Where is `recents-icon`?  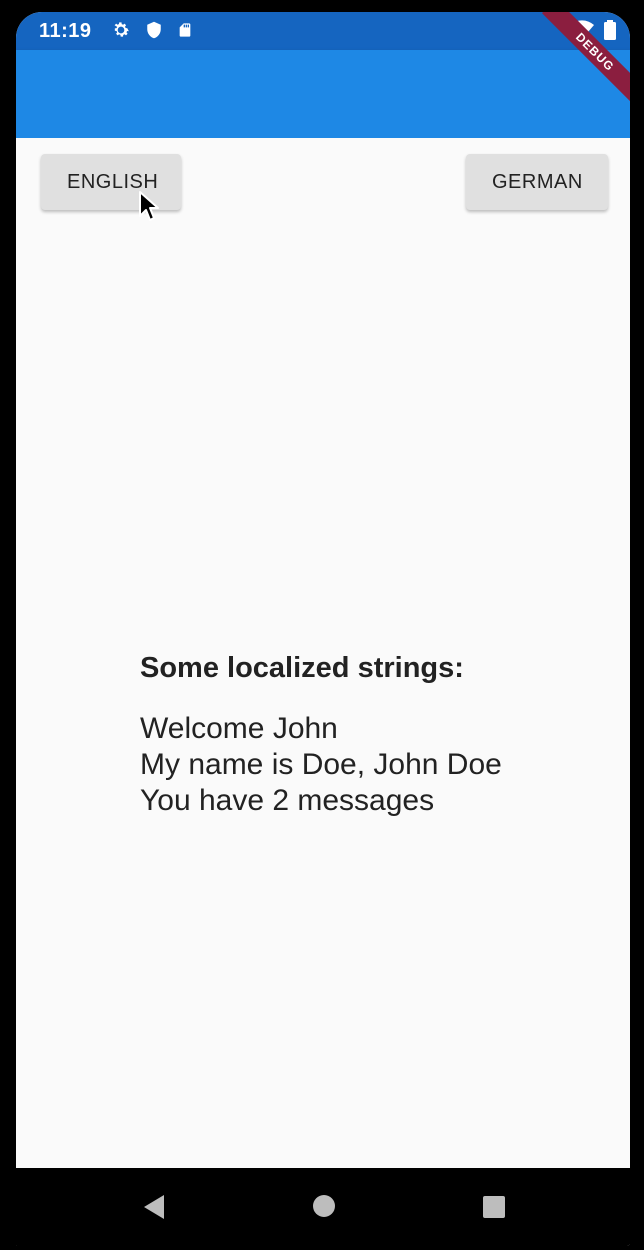 recents-icon is located at coordinates (494, 1207).